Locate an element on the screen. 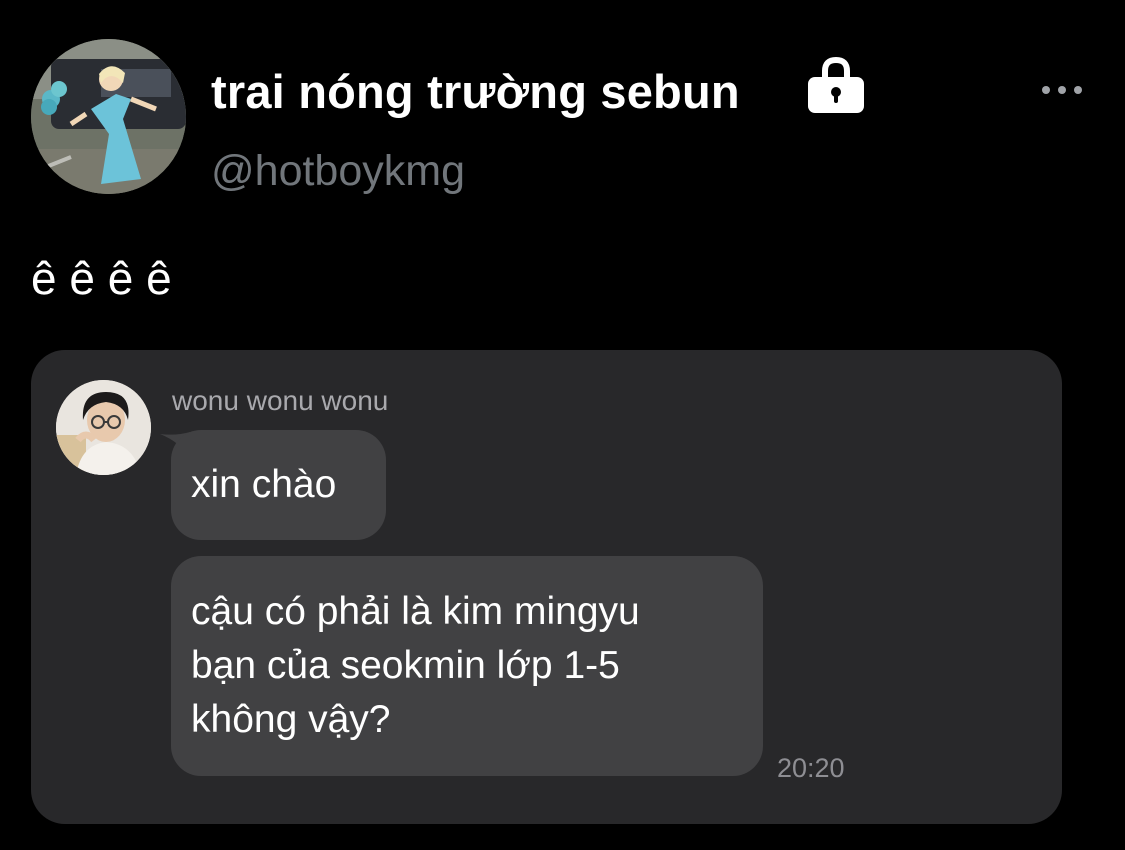  sender-avatar is located at coordinates (103, 427).